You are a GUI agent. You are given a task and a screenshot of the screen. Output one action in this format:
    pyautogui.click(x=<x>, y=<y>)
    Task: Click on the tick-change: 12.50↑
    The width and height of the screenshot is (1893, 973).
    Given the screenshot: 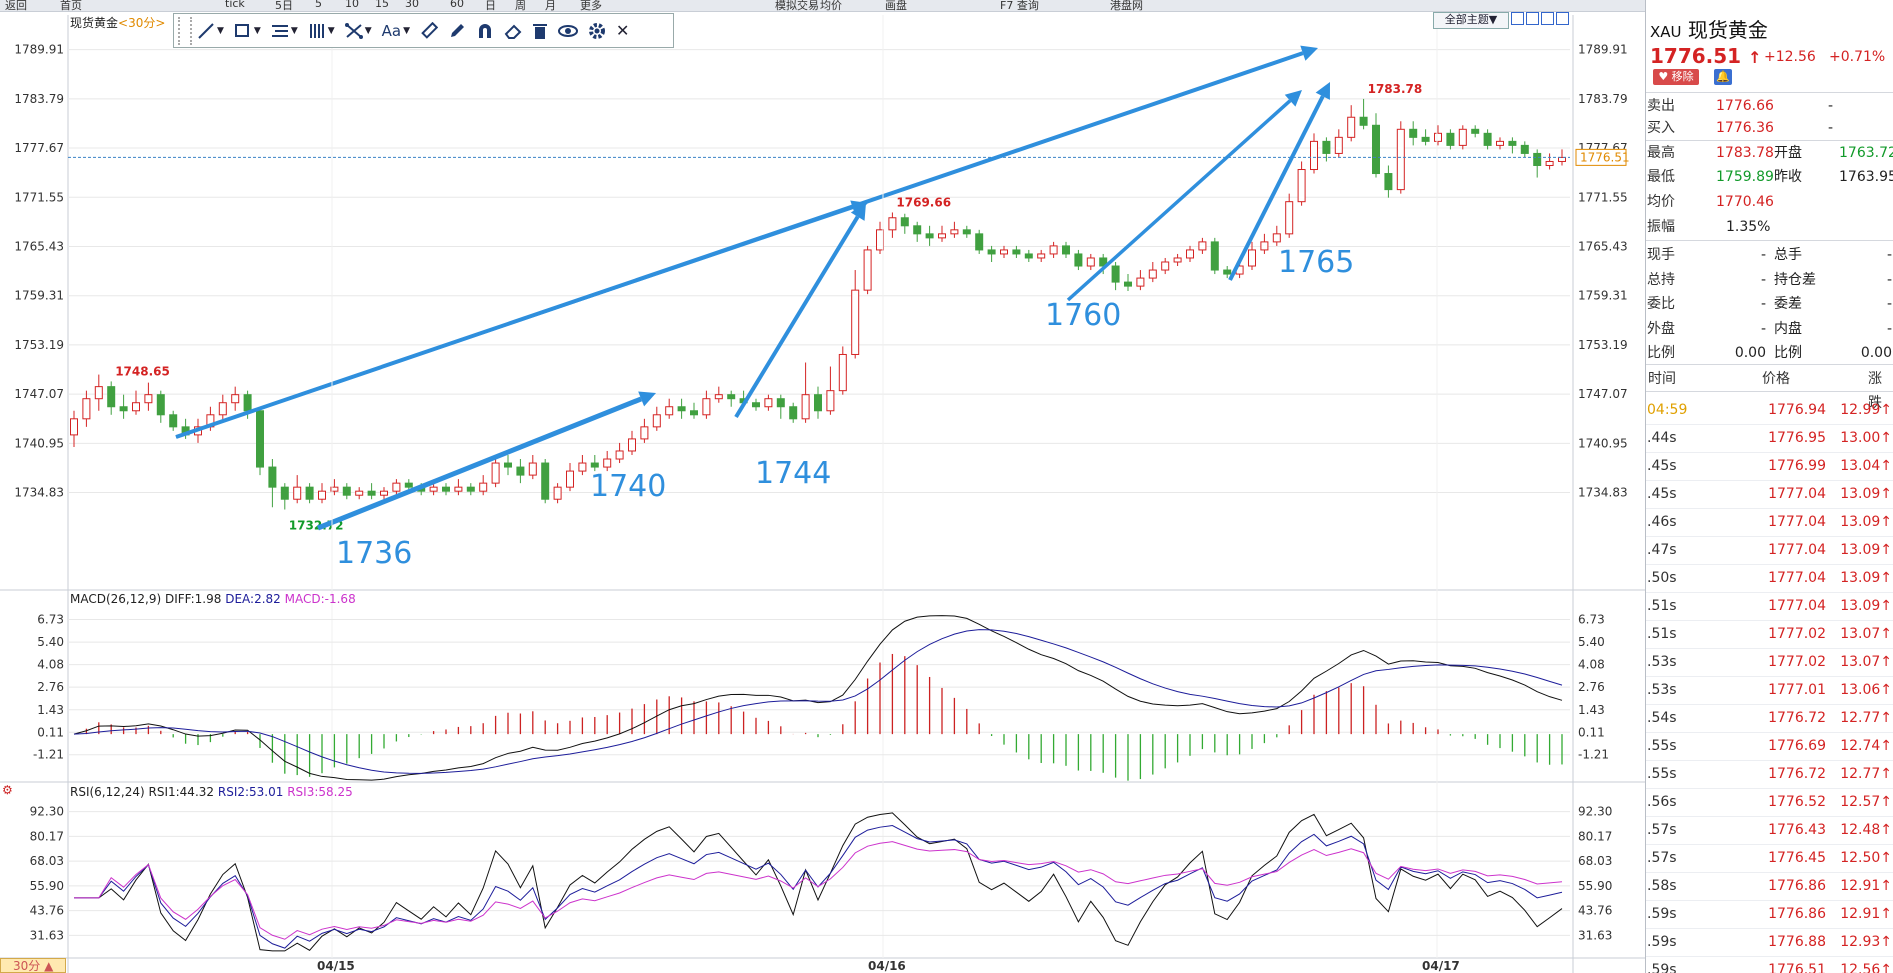 What is the action you would take?
    pyautogui.click(x=1866, y=858)
    